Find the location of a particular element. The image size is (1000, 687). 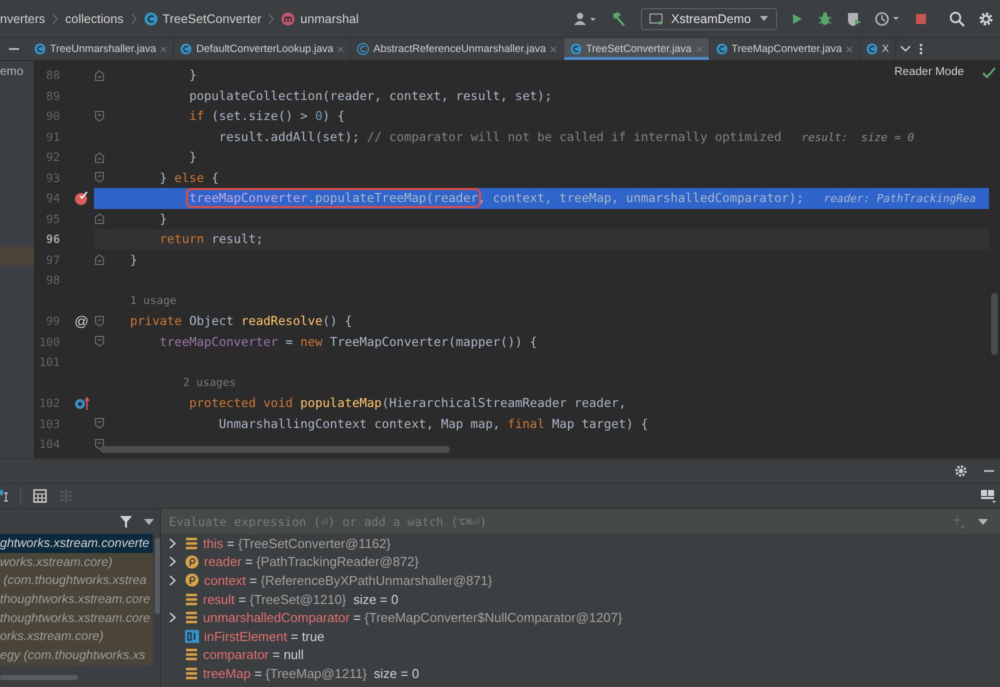

line-number: 93 is located at coordinates (53, 177).